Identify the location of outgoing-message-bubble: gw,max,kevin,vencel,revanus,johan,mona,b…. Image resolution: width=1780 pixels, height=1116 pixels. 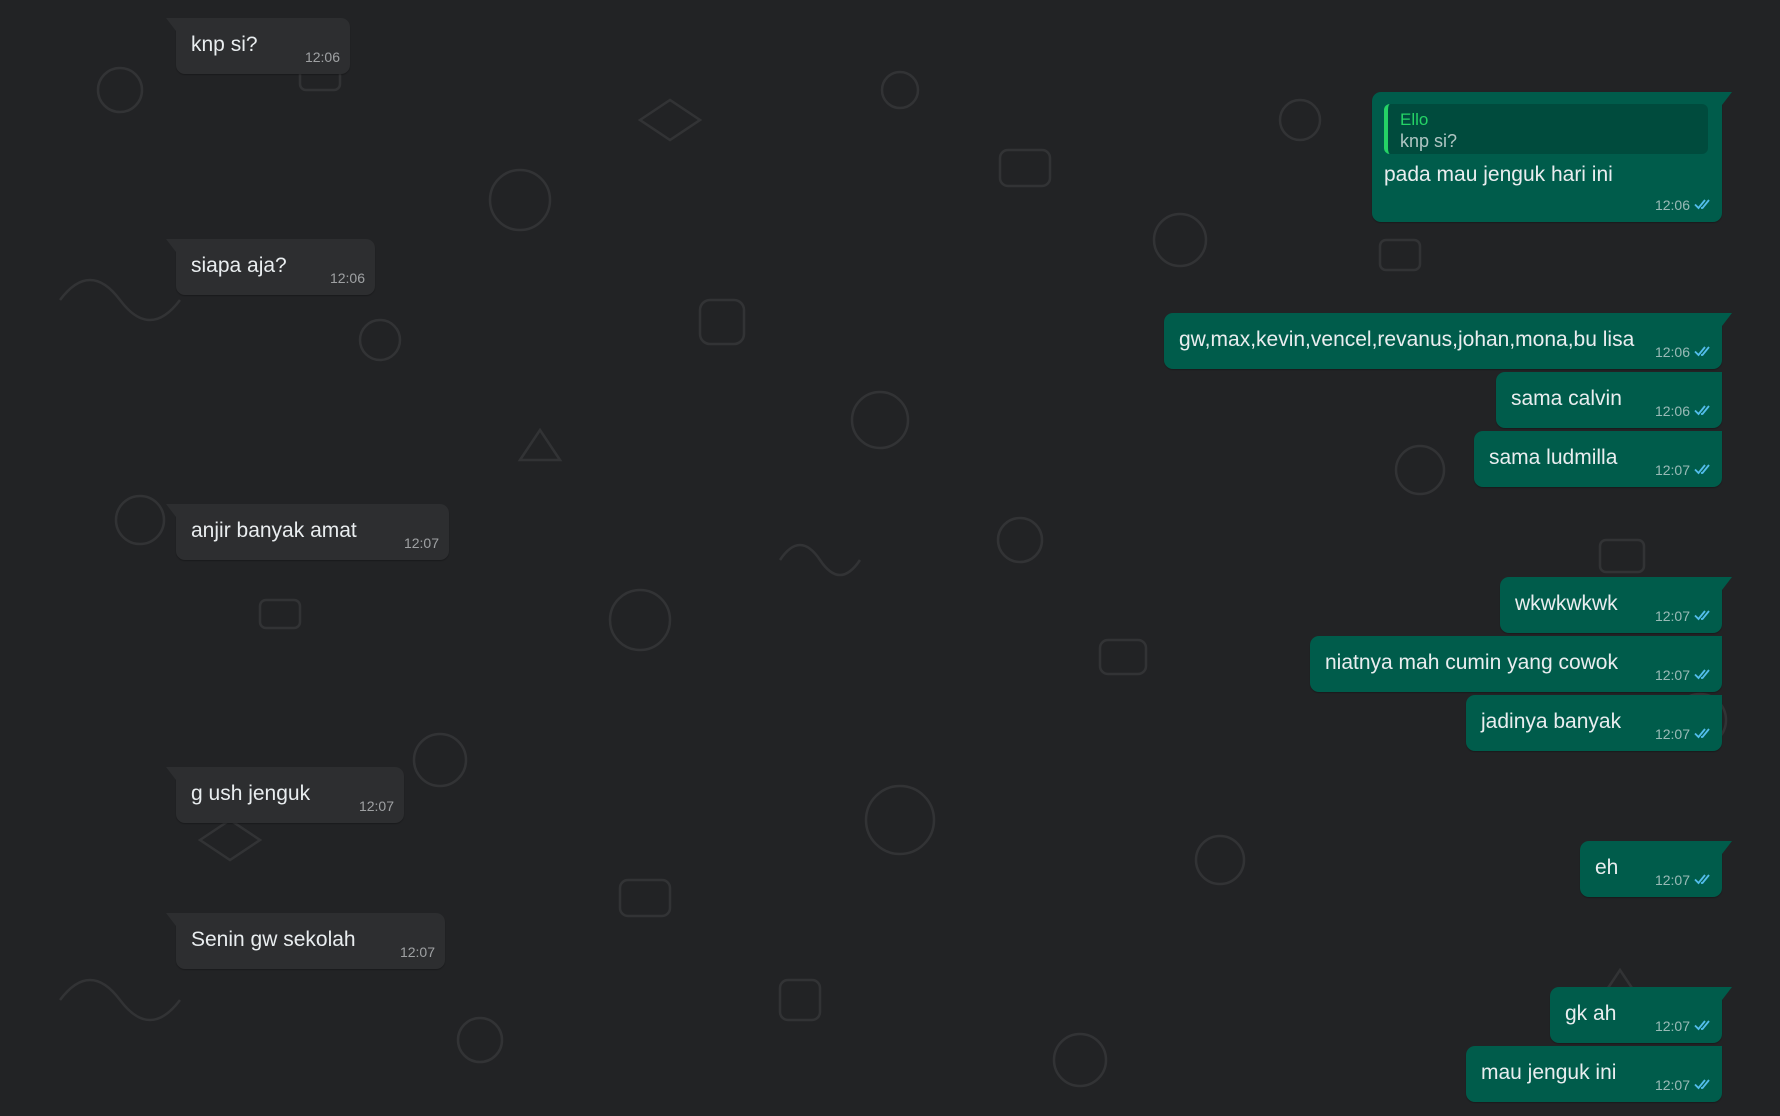
(1448, 341).